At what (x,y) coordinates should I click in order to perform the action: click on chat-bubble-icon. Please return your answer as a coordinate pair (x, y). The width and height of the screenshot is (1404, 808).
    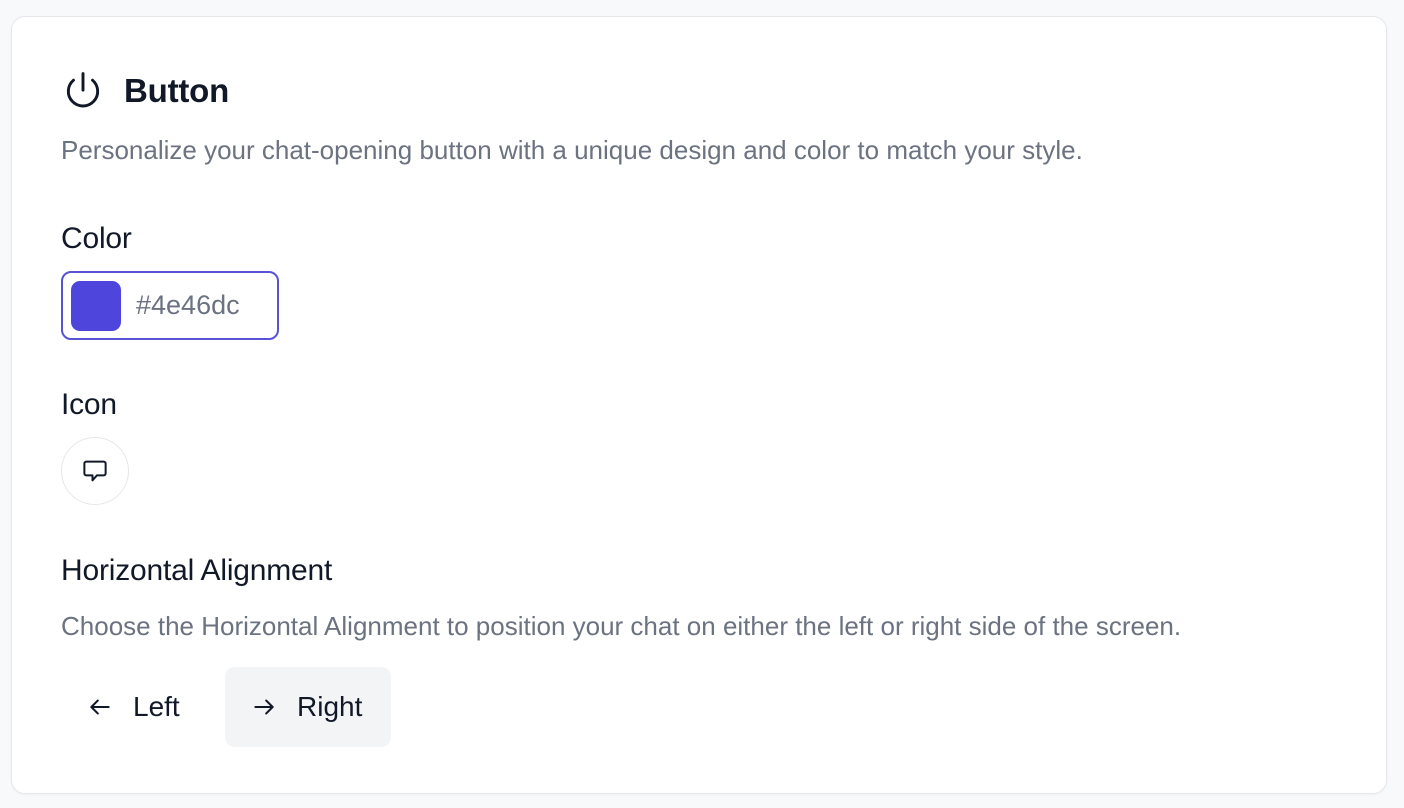
    Looking at the image, I should click on (95, 471).